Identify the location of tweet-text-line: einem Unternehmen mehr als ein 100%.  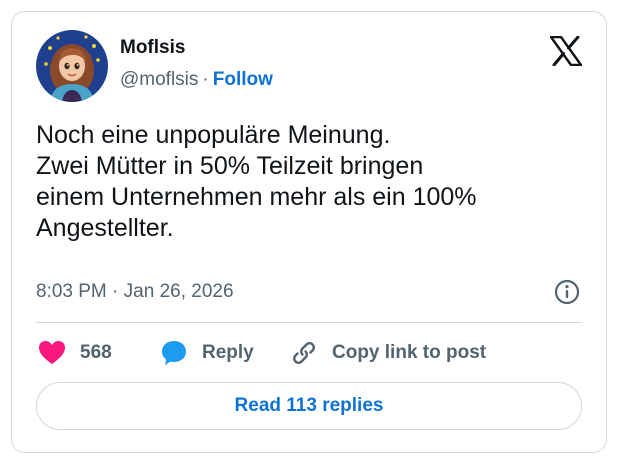
(256, 197).